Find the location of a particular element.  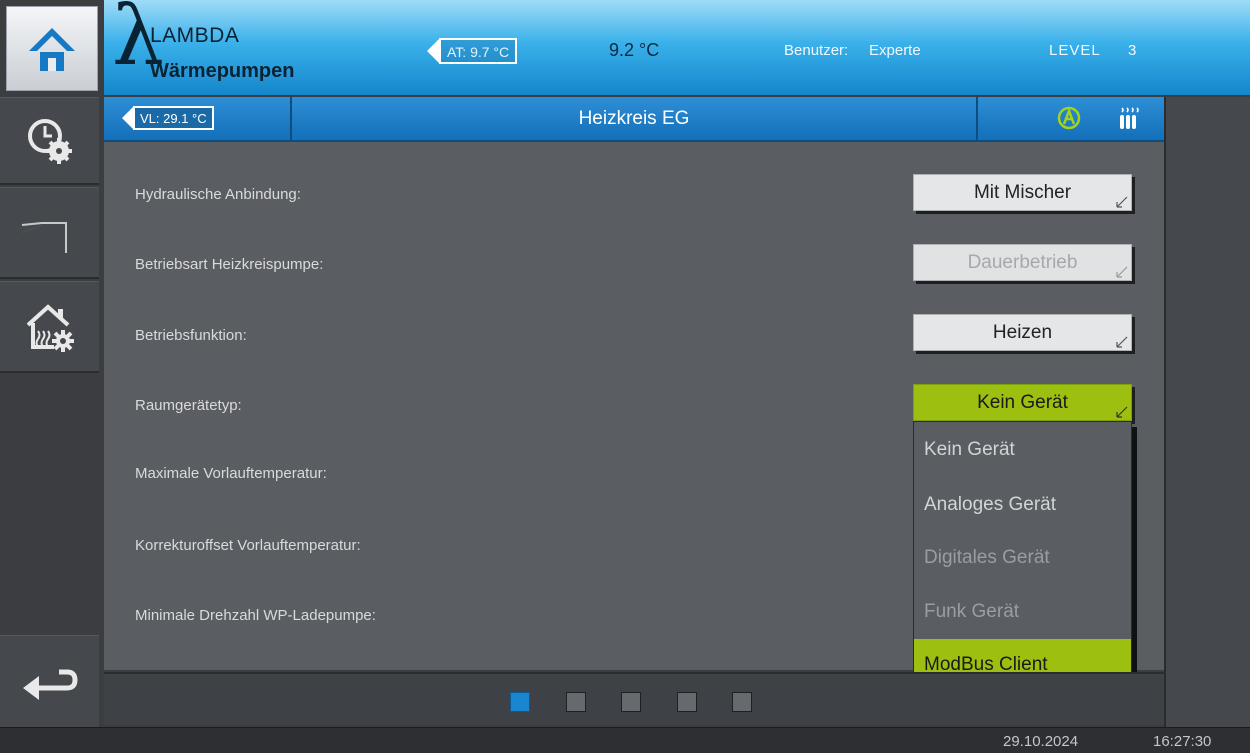

house-heating-gear-icon is located at coordinates (50, 327).